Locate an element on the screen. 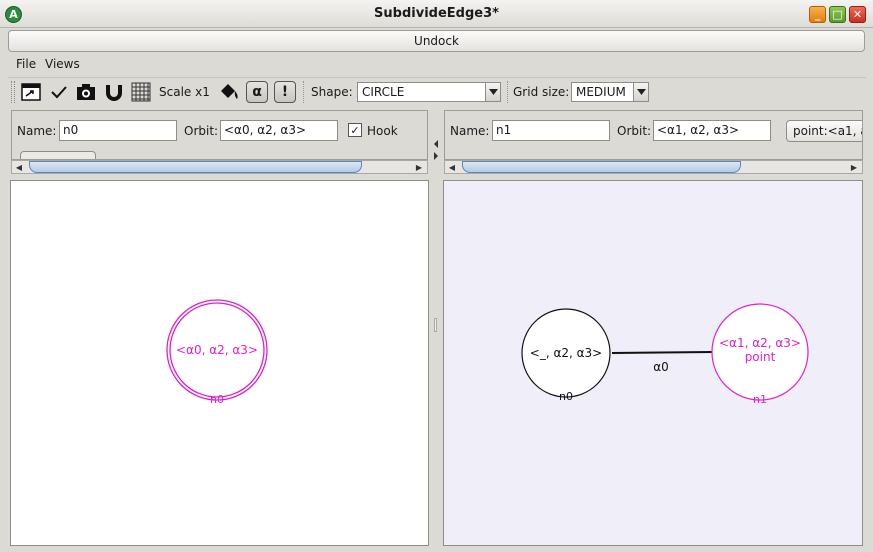 This screenshot has width=873, height=552. split-divider is located at coordinates (436, 328).